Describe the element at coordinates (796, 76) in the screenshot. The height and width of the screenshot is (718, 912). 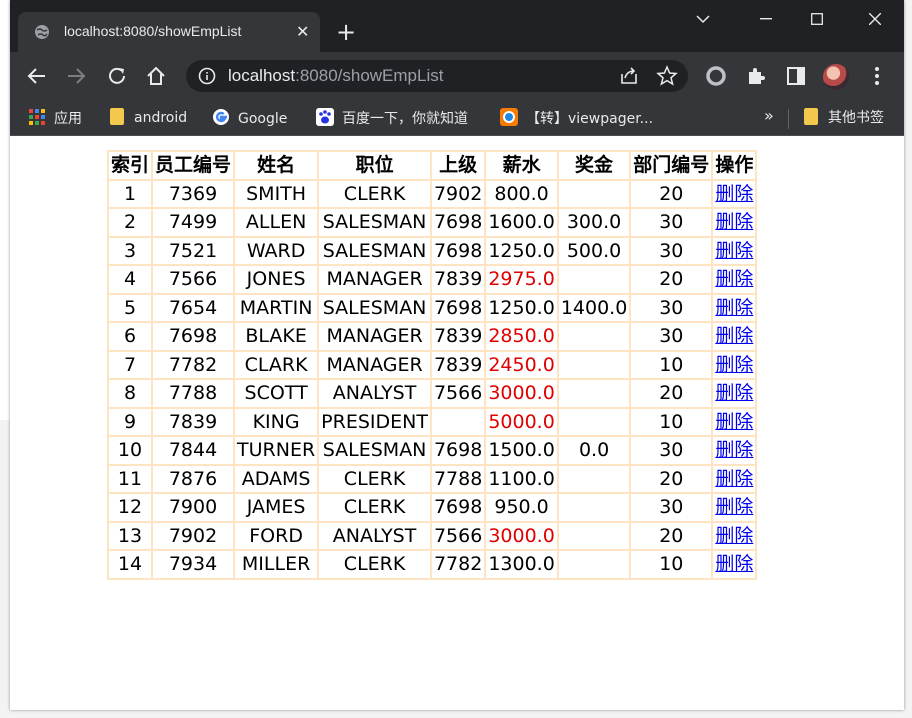
I see `side-panel-icon` at that location.